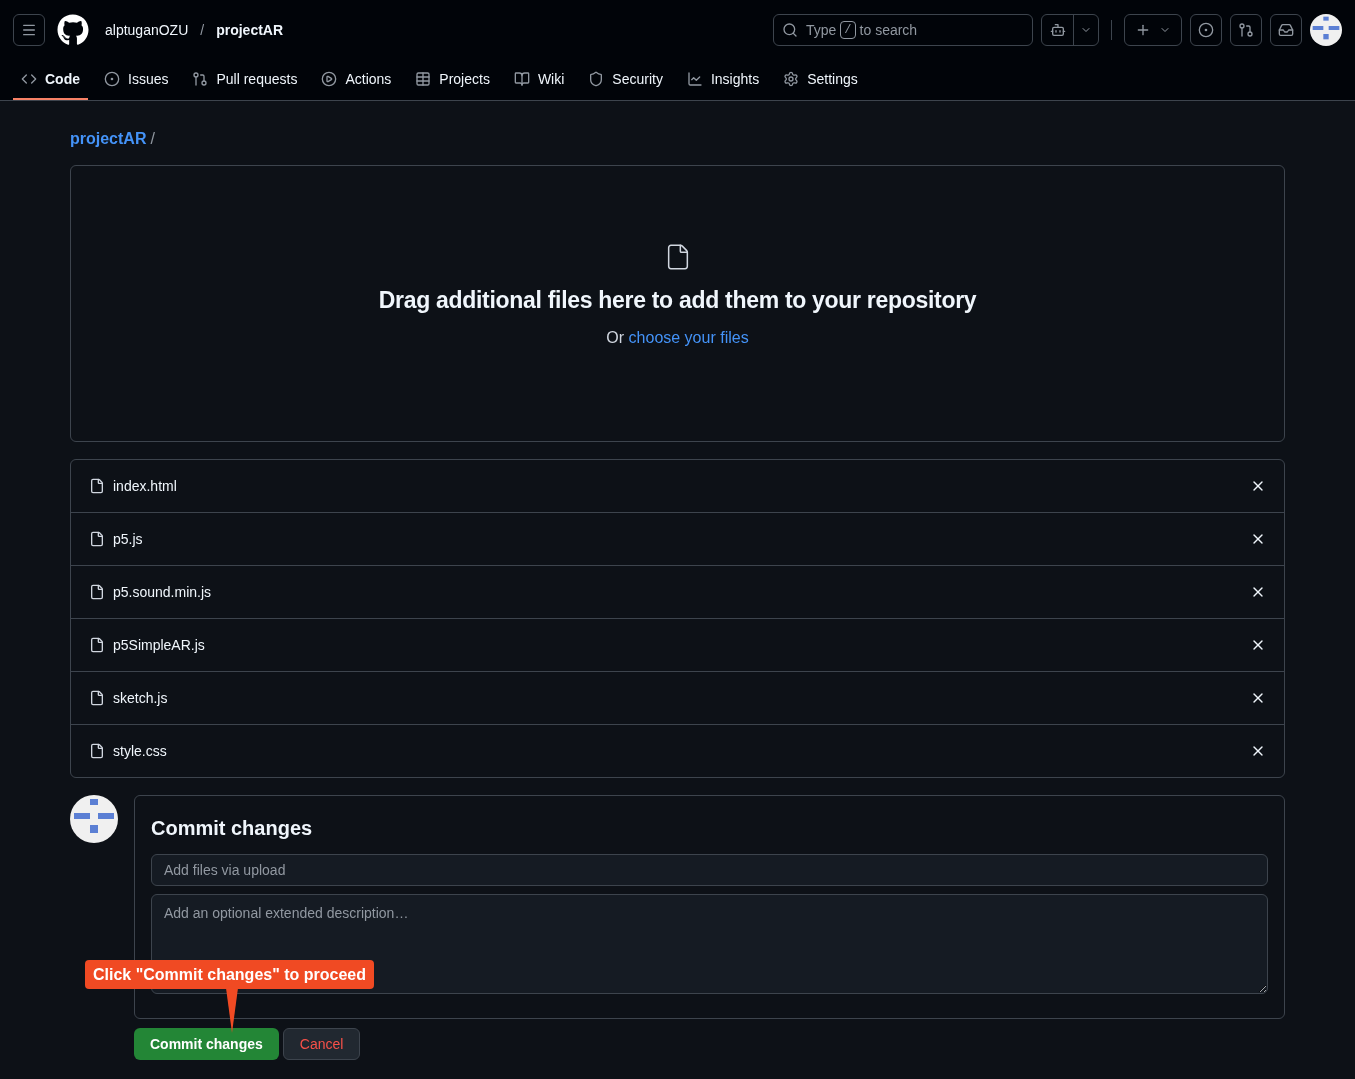 The image size is (1355, 1079). I want to click on author-avatar, so click(94, 819).